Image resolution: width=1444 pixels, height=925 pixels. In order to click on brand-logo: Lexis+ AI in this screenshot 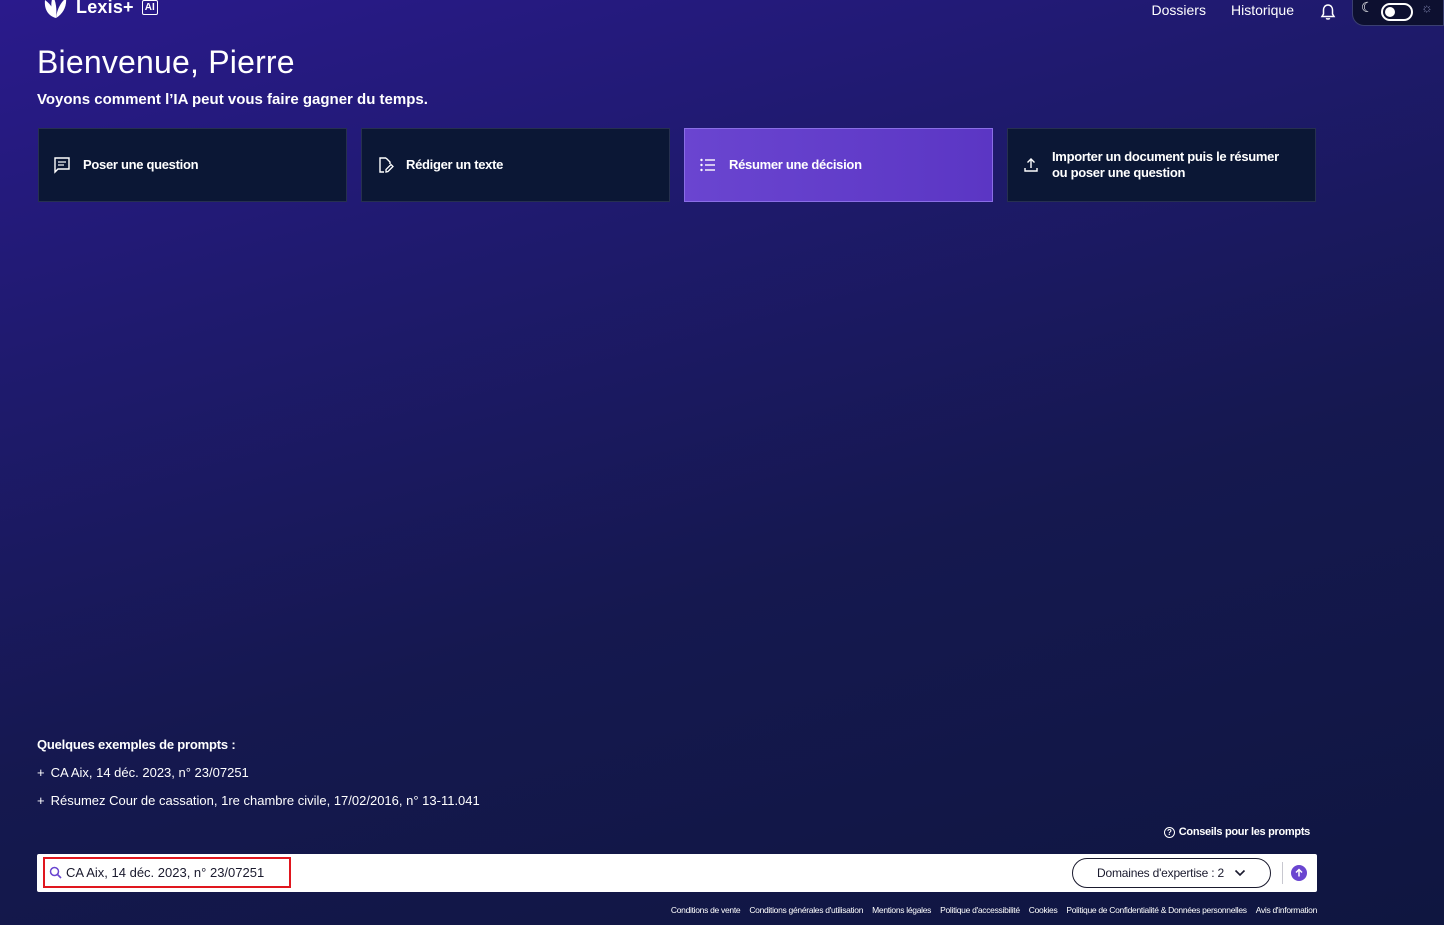, I will do `click(100, 10)`.